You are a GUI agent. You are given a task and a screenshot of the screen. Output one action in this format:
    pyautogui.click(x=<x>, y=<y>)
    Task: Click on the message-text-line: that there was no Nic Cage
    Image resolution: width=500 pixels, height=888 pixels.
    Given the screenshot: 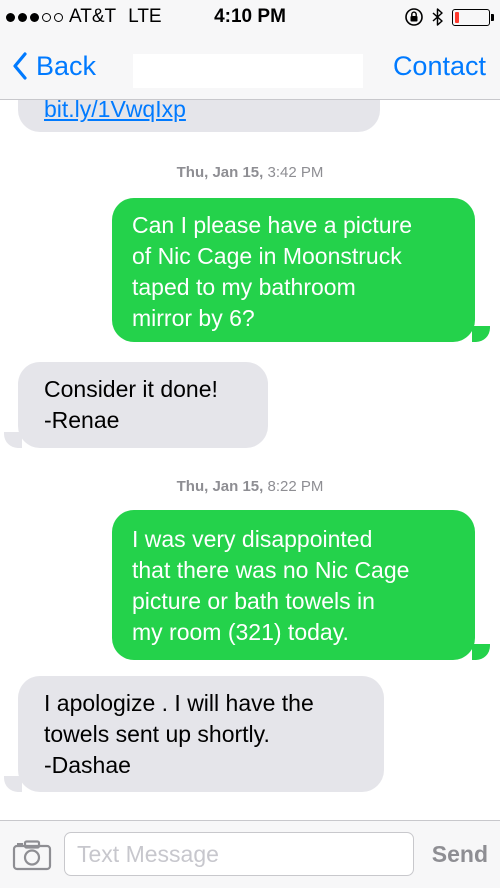 What is the action you would take?
    pyautogui.click(x=271, y=570)
    